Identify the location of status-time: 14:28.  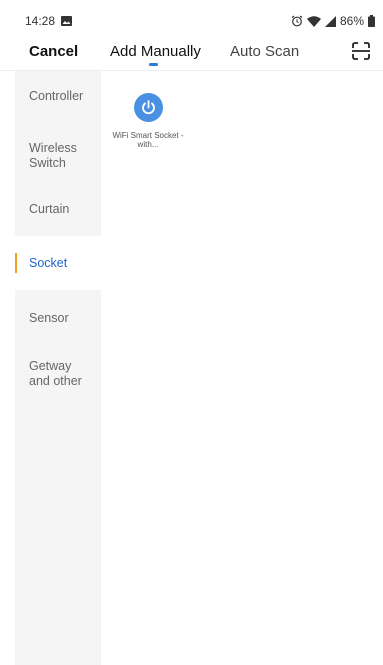
(40, 21).